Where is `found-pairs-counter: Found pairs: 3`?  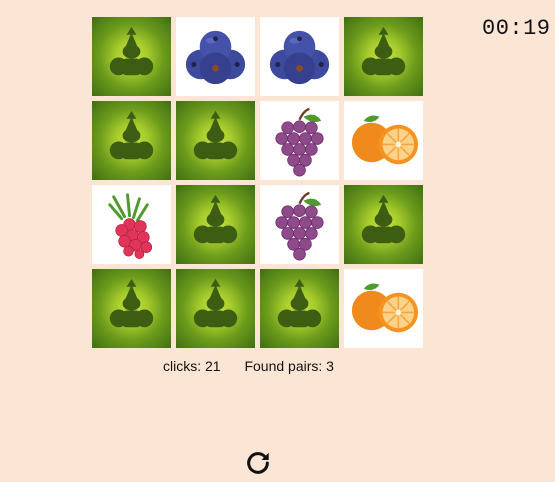 found-pairs-counter: Found pairs: 3 is located at coordinates (289, 366).